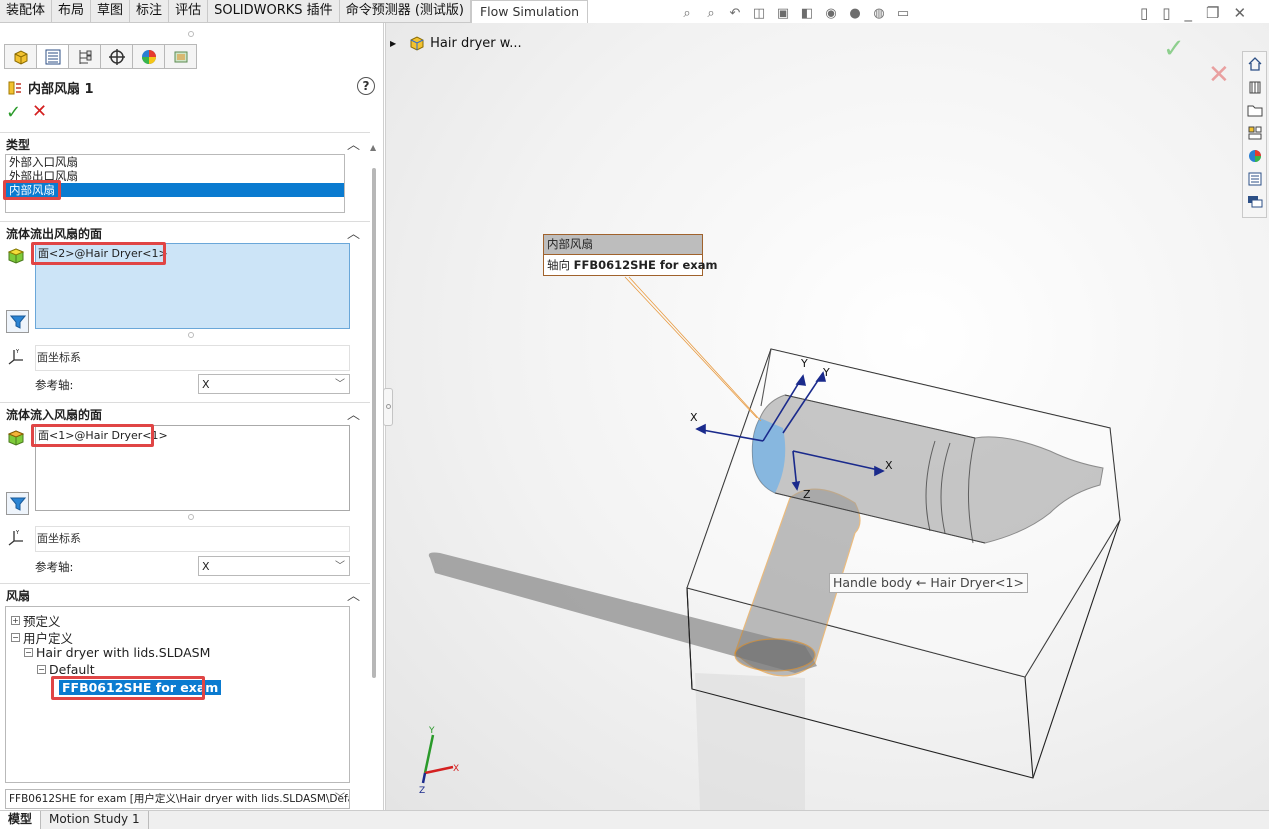  I want to click on apply-scene-icon: ◍, so click(879, 13).